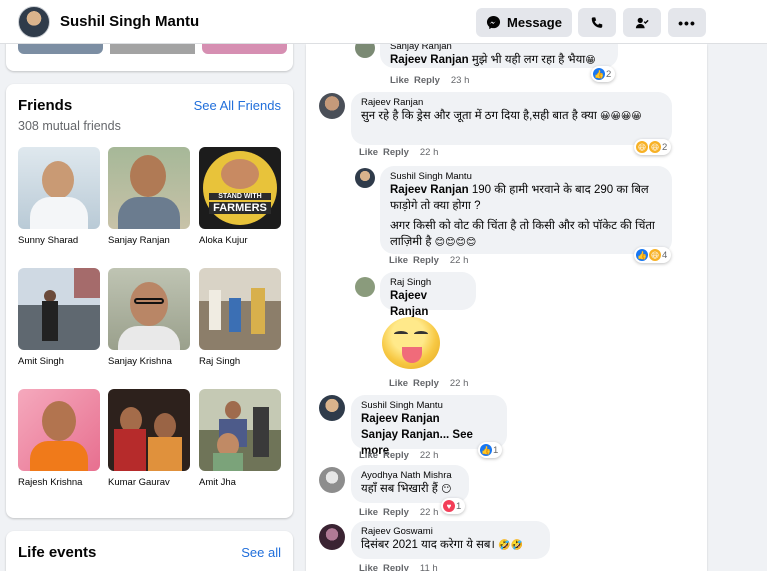 Image resolution: width=767 pixels, height=571 pixels. I want to click on love-reaction-icon: ♥, so click(449, 506).